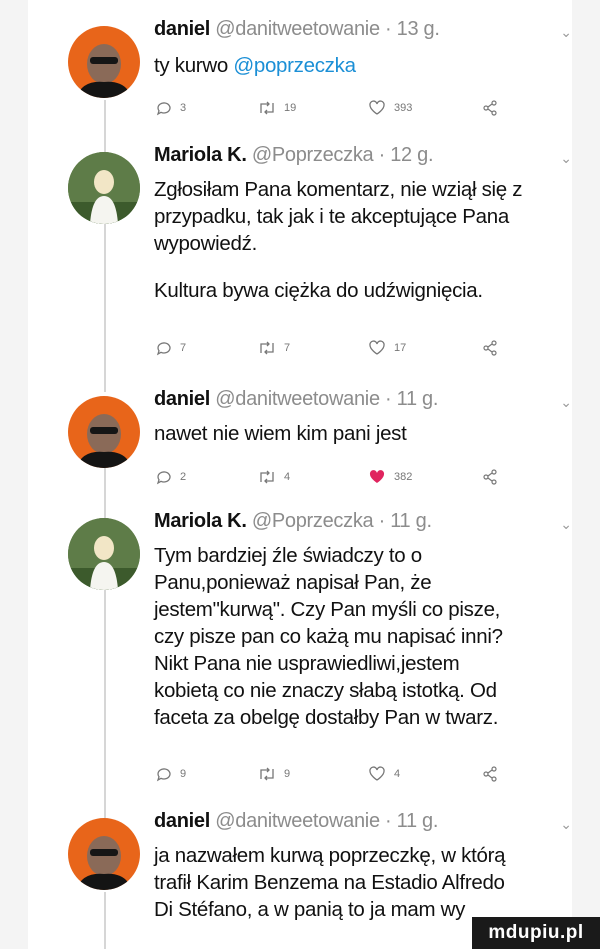 This screenshot has height=949, width=600. What do you see at coordinates (330, 855) in the screenshot?
I see `text-line: ja nazwałem kurwą poprzeczkę, w którą` at bounding box center [330, 855].